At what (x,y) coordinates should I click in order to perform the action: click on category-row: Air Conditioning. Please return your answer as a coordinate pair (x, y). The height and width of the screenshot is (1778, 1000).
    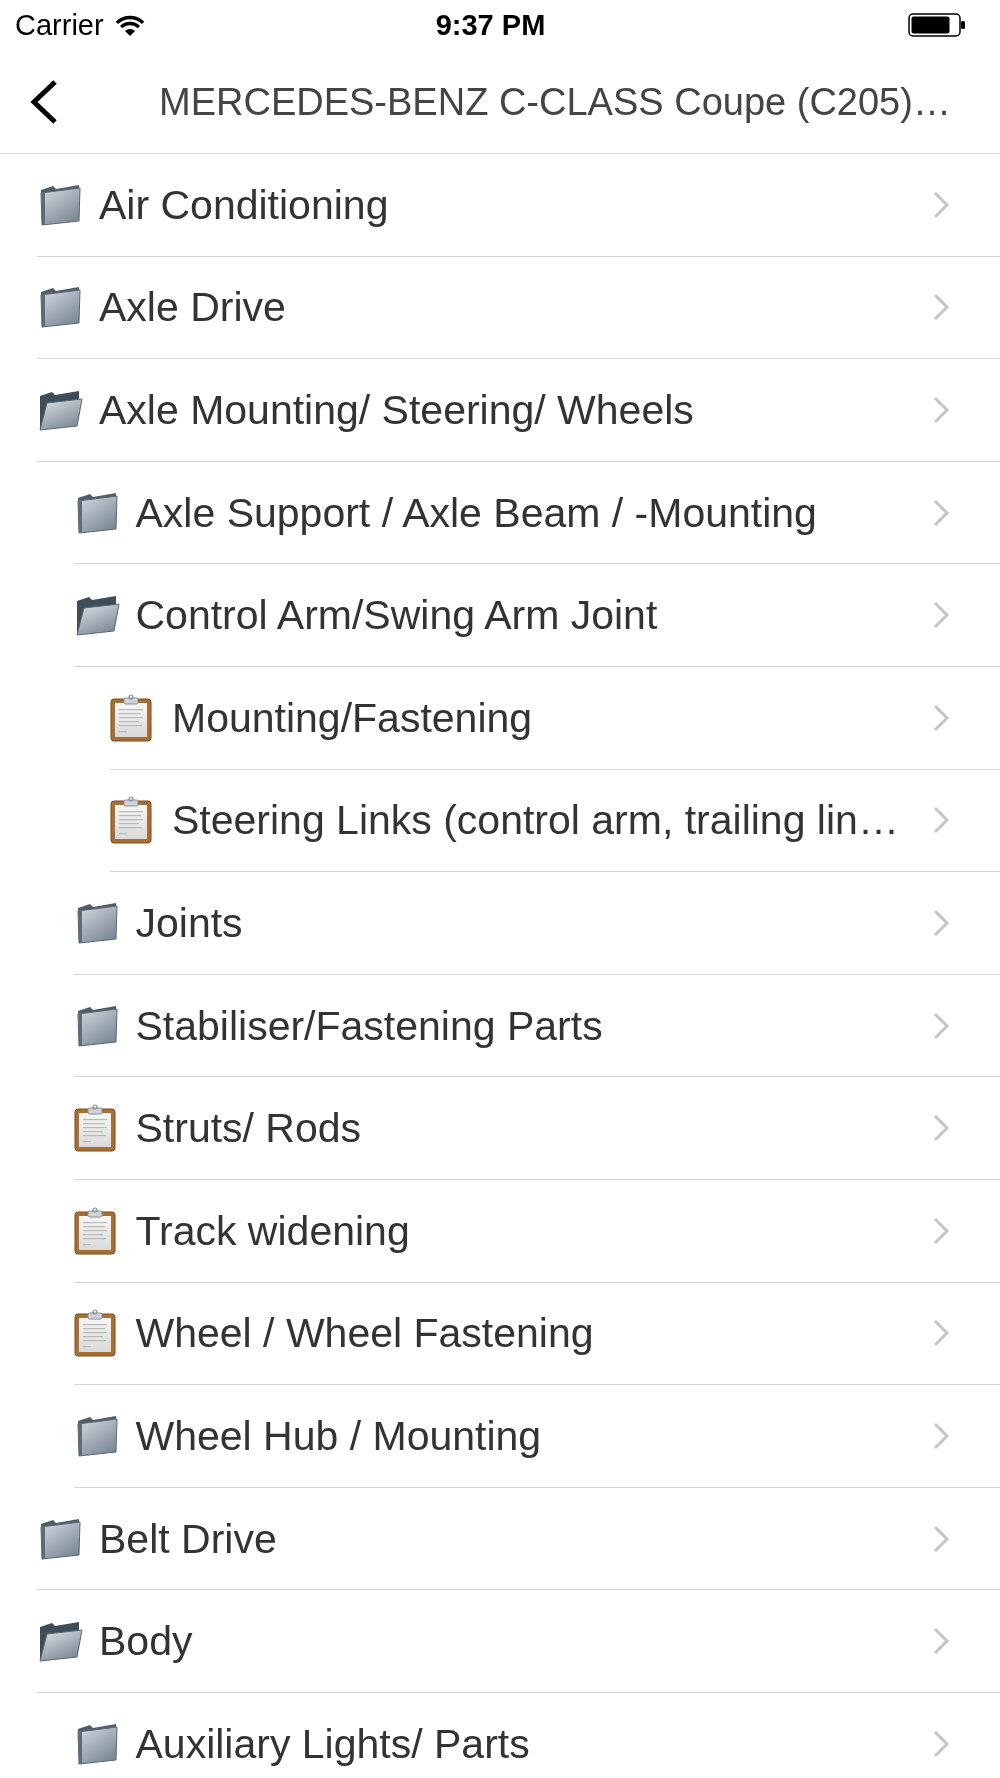
    Looking at the image, I should click on (518, 205).